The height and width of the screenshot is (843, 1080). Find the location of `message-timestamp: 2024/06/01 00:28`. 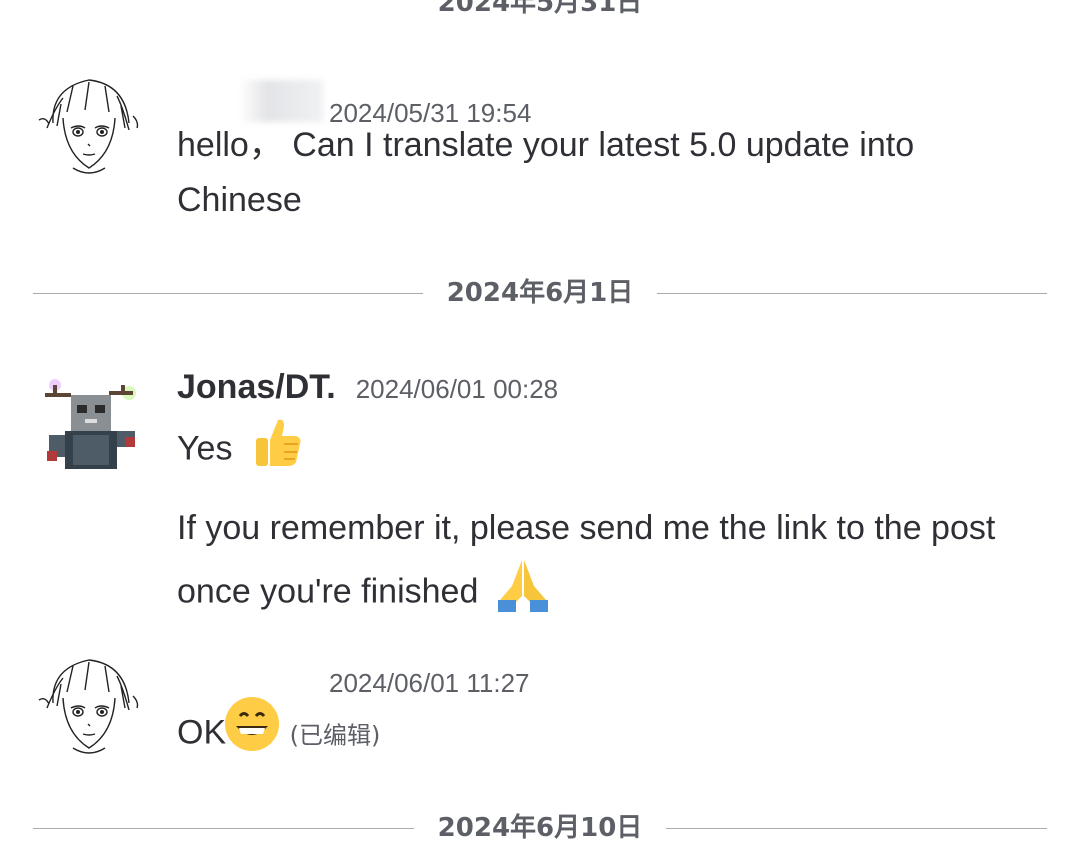

message-timestamp: 2024/06/01 00:28 is located at coordinates (457, 389).